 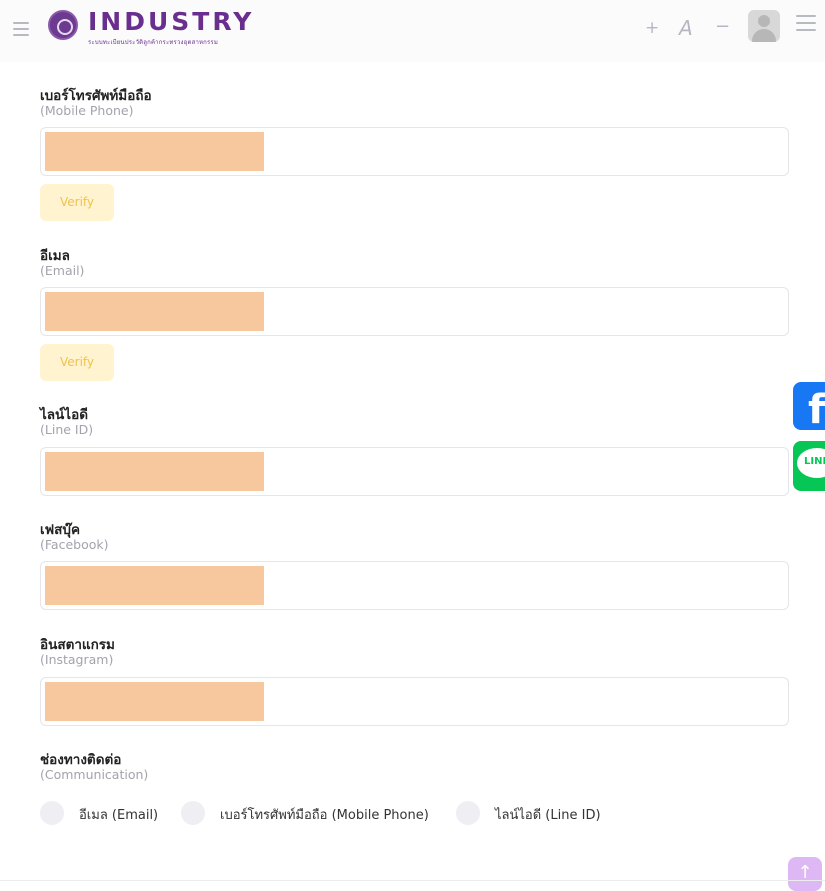 I want to click on user-avatar, so click(x=764, y=26).